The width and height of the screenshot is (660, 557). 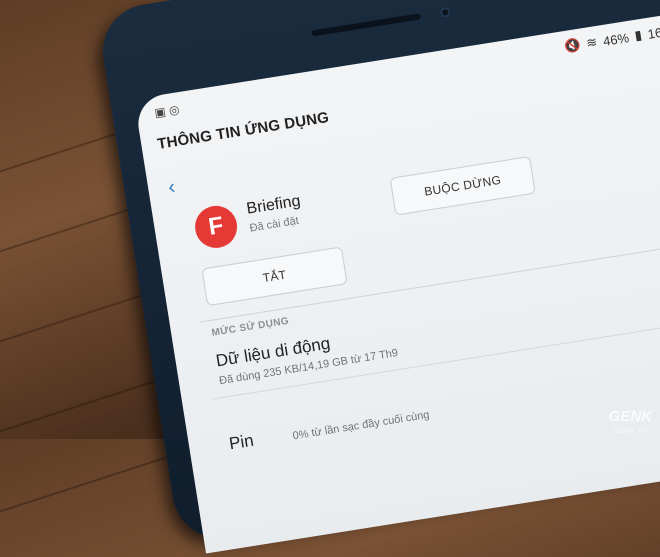 I want to click on status-right: 🔇 ≋ 46% ▮ 16:24, so click(x=611, y=38).